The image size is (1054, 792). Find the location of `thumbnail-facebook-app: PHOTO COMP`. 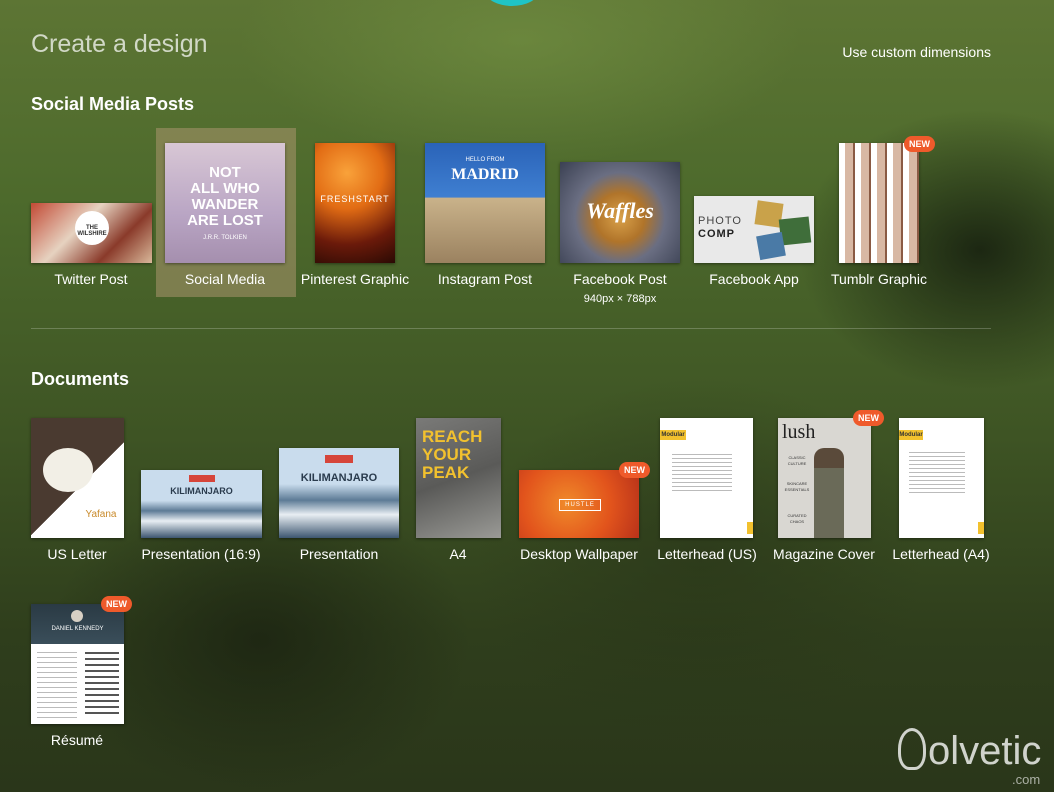

thumbnail-facebook-app: PHOTO COMP is located at coordinates (754, 229).